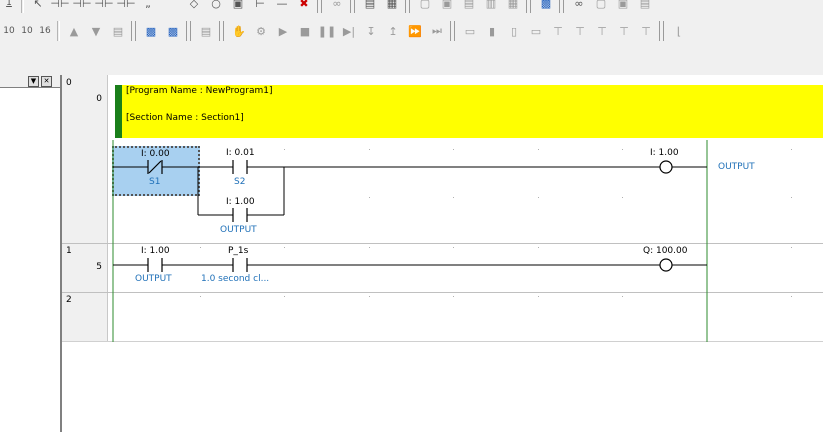  Describe the element at coordinates (393, 31) in the screenshot. I see `step-out-icon: ↥` at that location.